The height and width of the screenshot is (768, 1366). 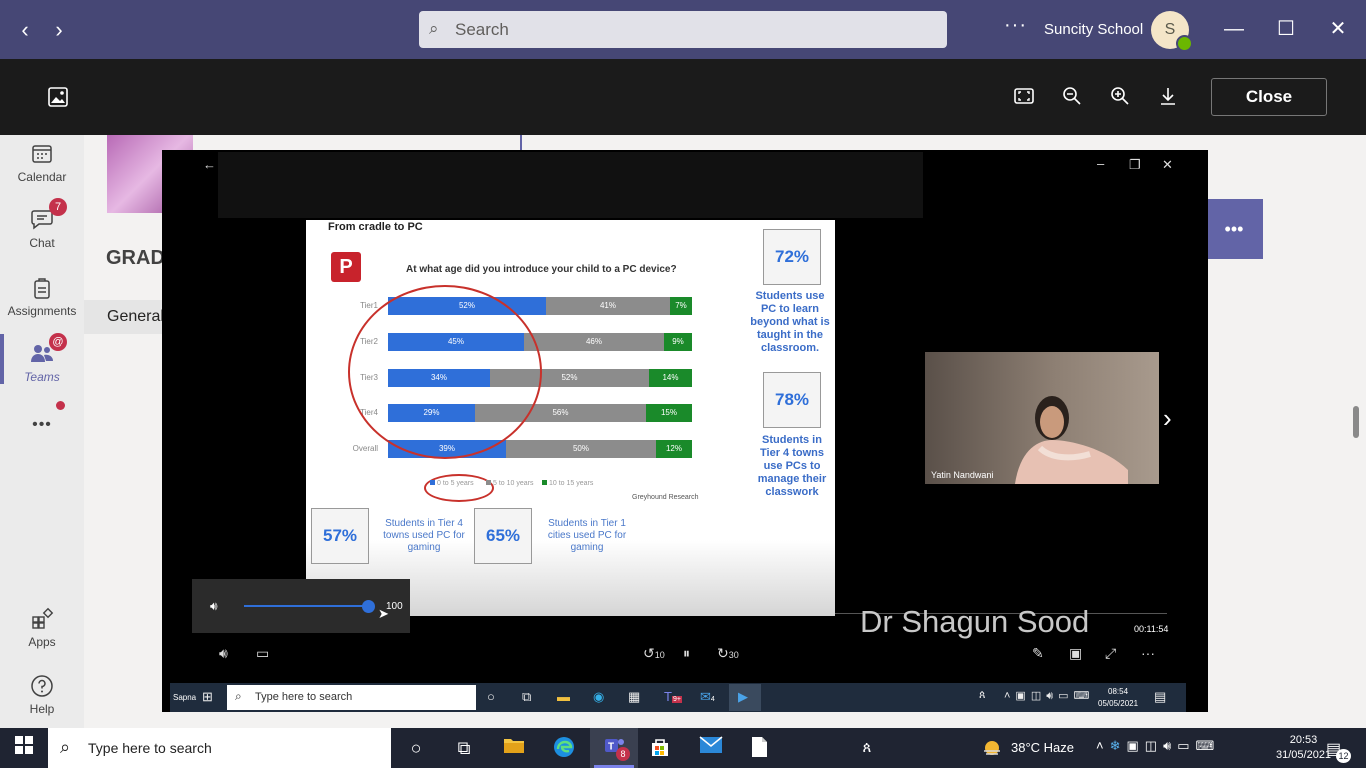 I want to click on image-icon, so click(x=58, y=98).